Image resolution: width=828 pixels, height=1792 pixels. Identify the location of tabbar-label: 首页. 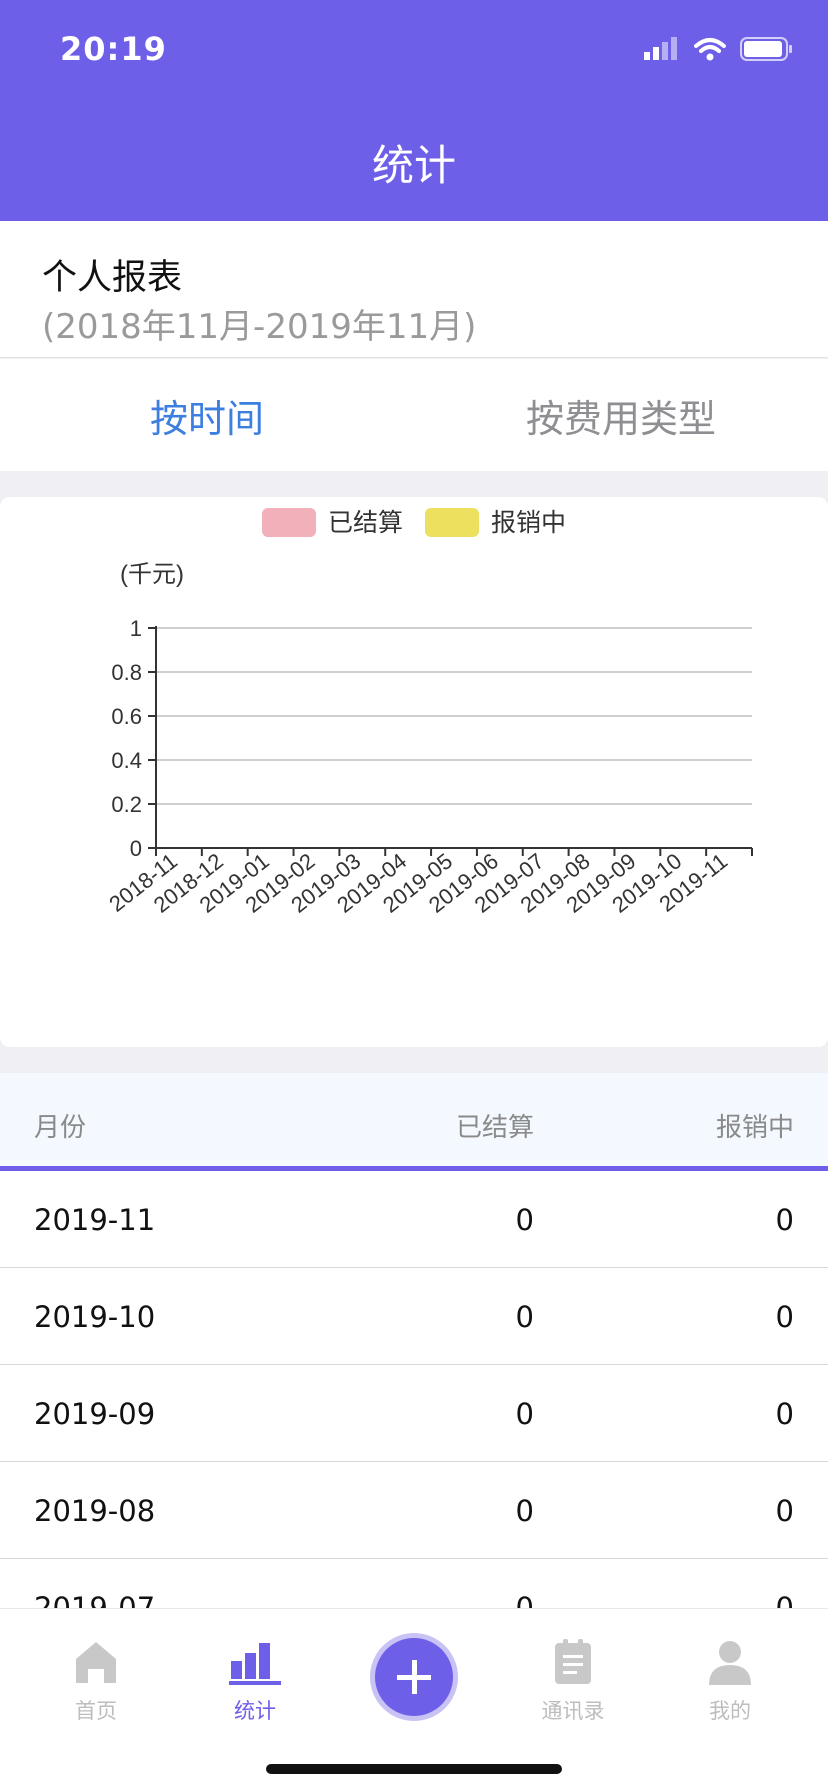
(96, 1711).